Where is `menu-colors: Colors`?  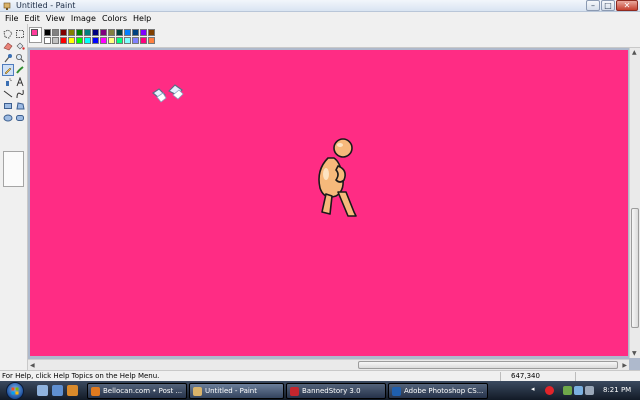 menu-colors: Colors is located at coordinates (114, 18).